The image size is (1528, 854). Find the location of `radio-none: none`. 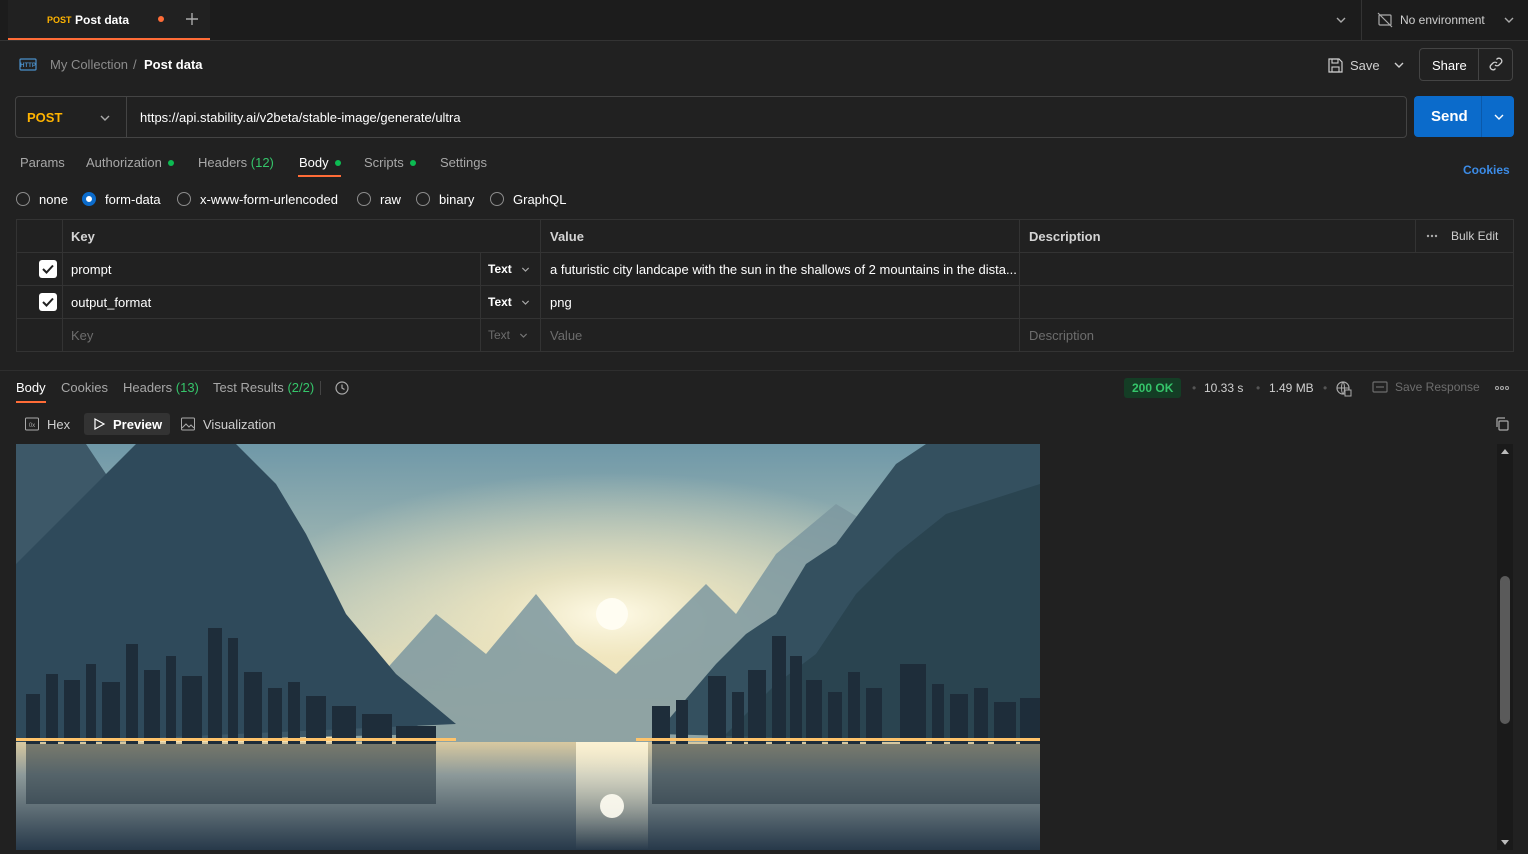

radio-none: none is located at coordinates (42, 199).